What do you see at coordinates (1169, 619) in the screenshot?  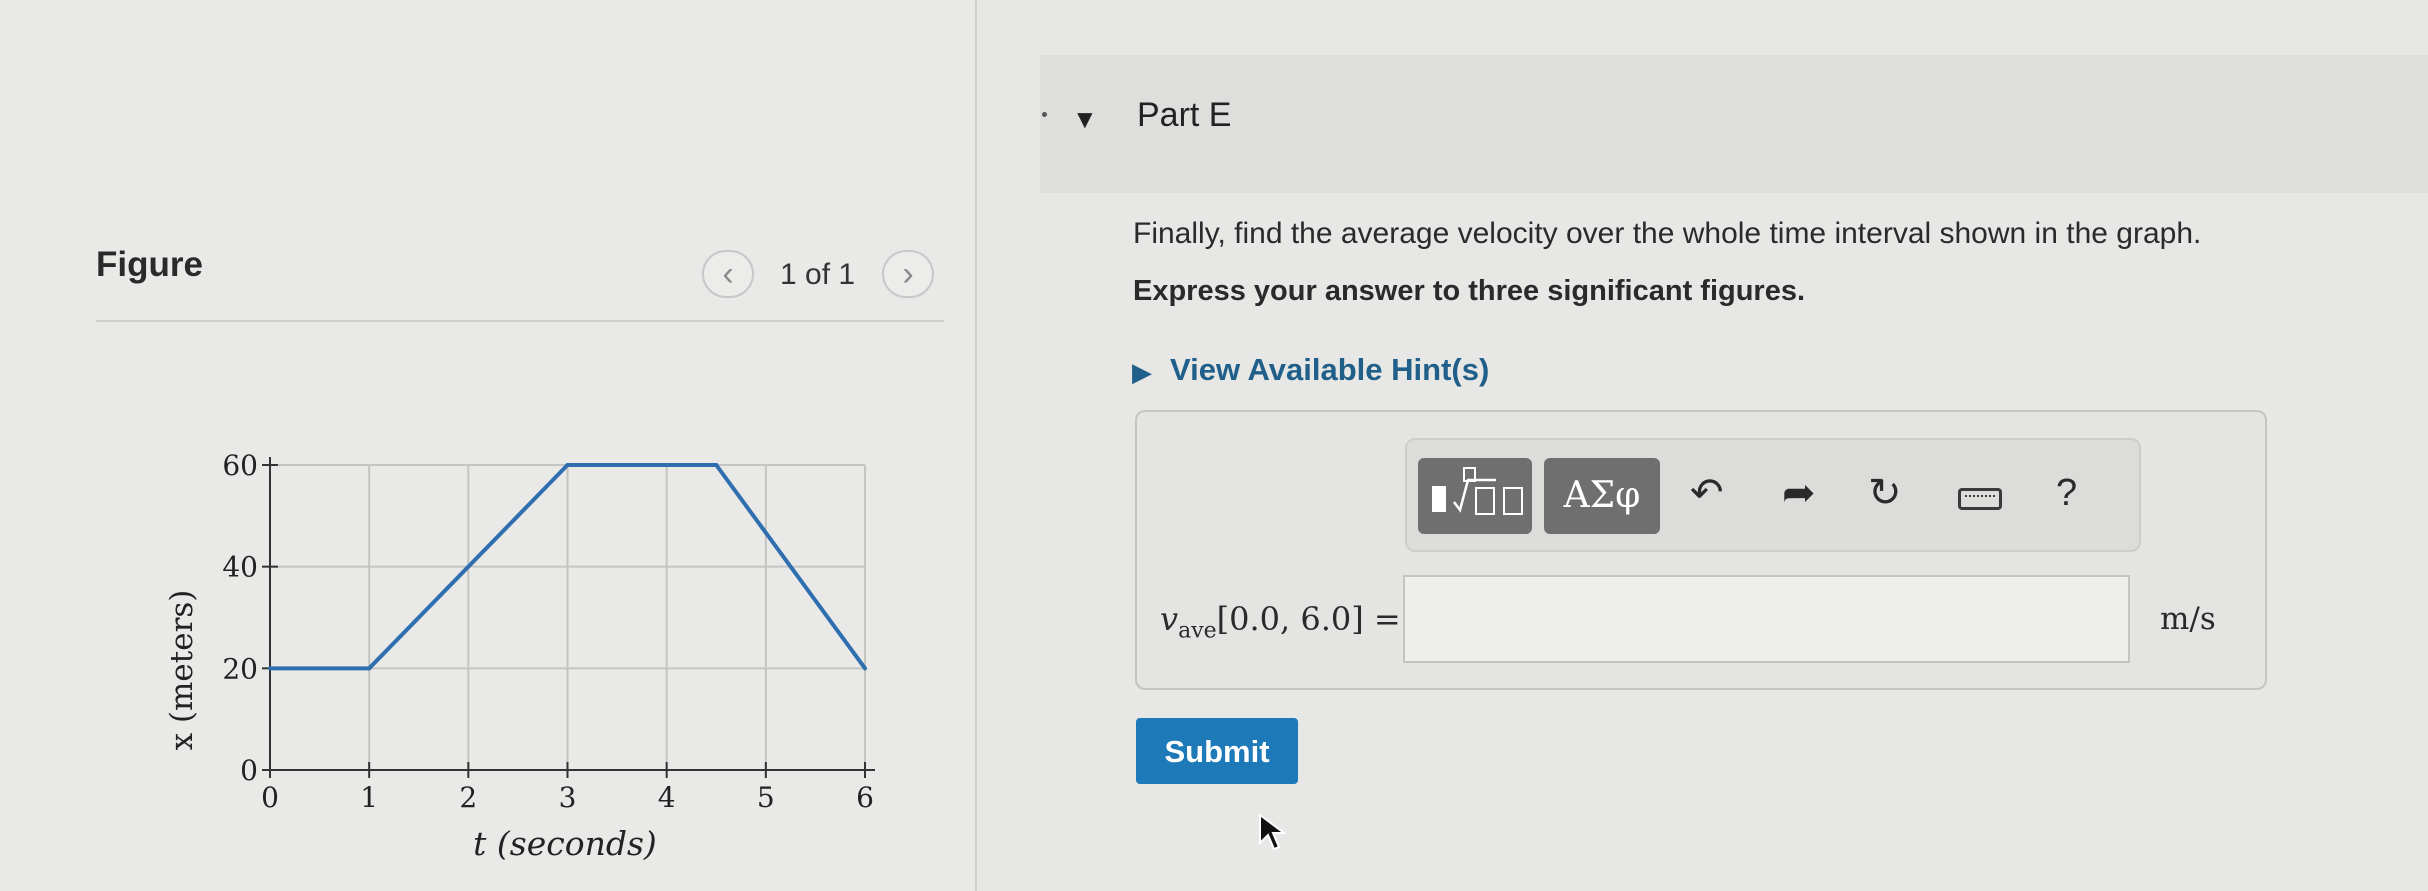 I see `variable-symbol: v` at bounding box center [1169, 619].